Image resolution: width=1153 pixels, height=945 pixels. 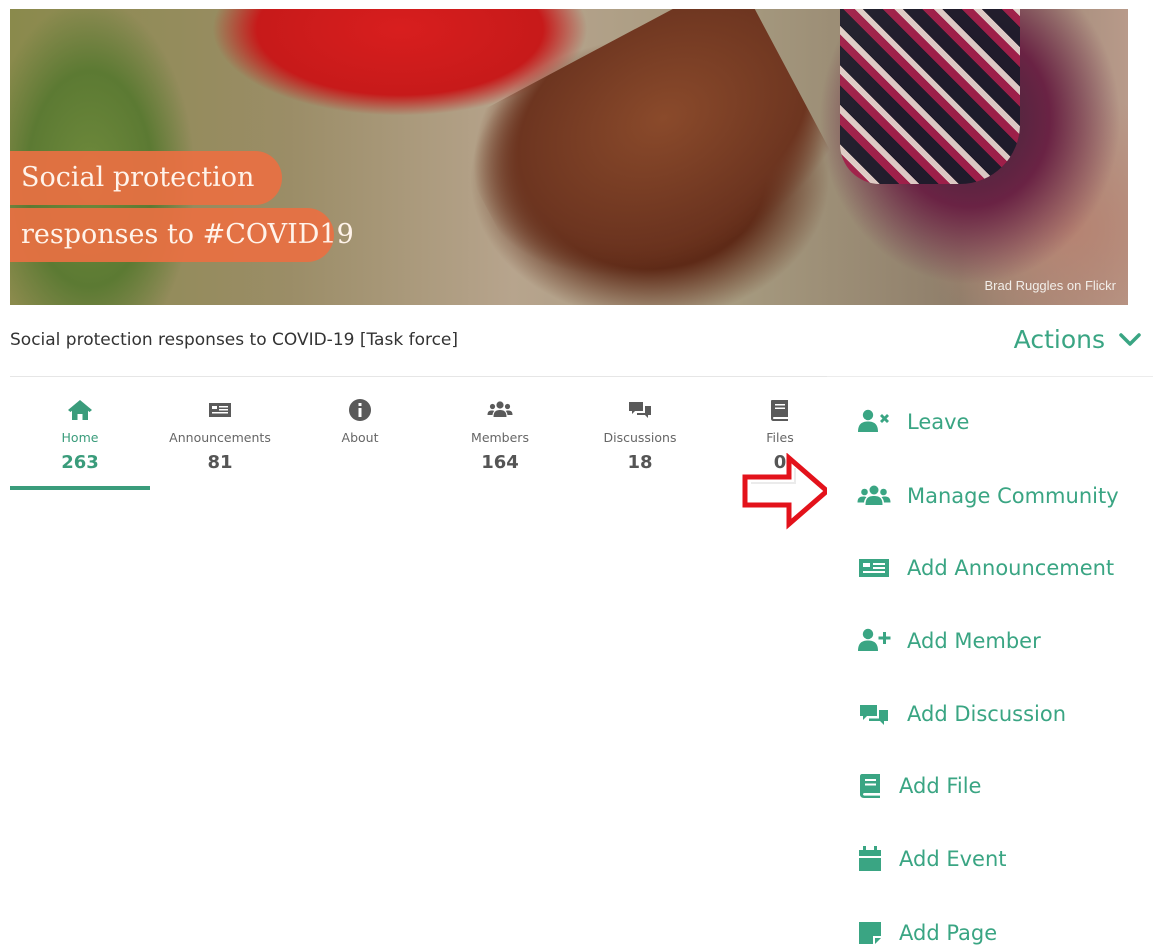 I want to click on tab-home: Home 263, so click(x=80, y=434).